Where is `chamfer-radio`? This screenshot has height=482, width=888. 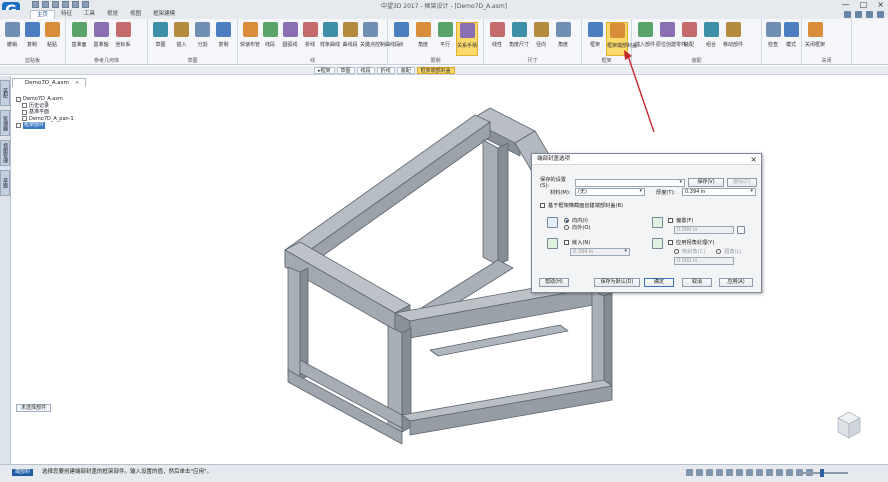 chamfer-radio is located at coordinates (676, 251).